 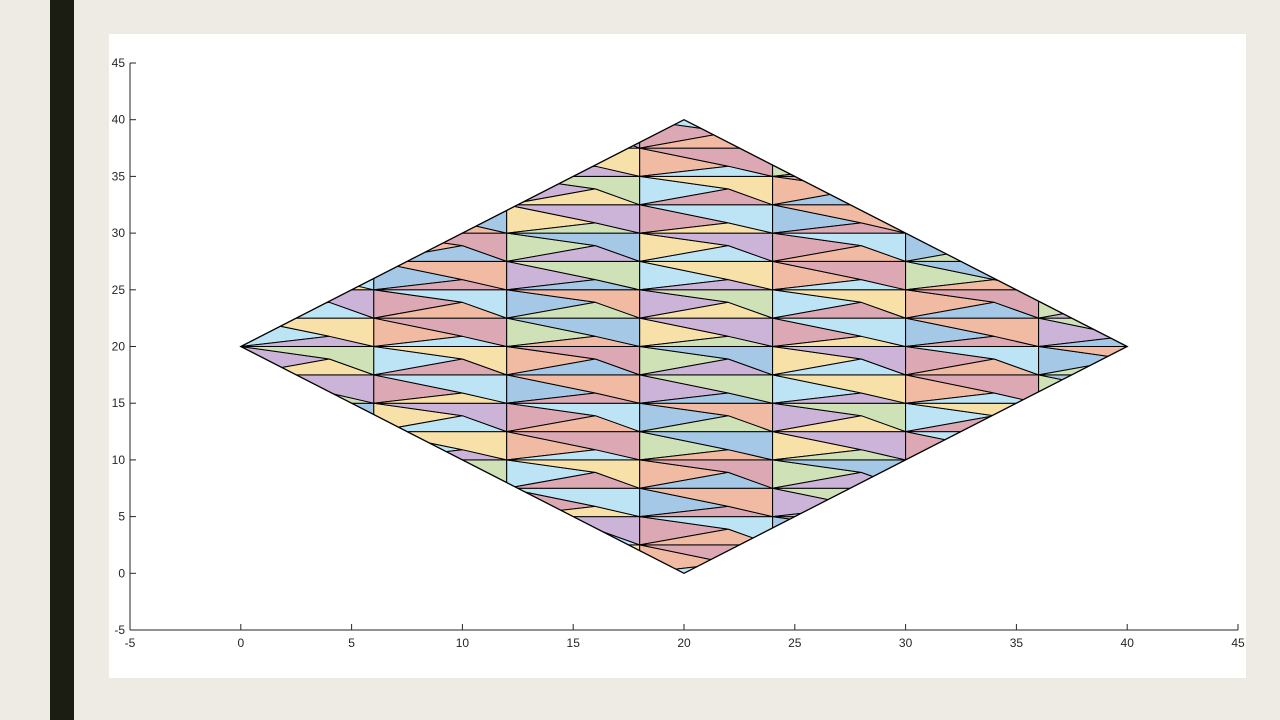 I want to click on y-tick-label: -5, so click(x=119, y=630).